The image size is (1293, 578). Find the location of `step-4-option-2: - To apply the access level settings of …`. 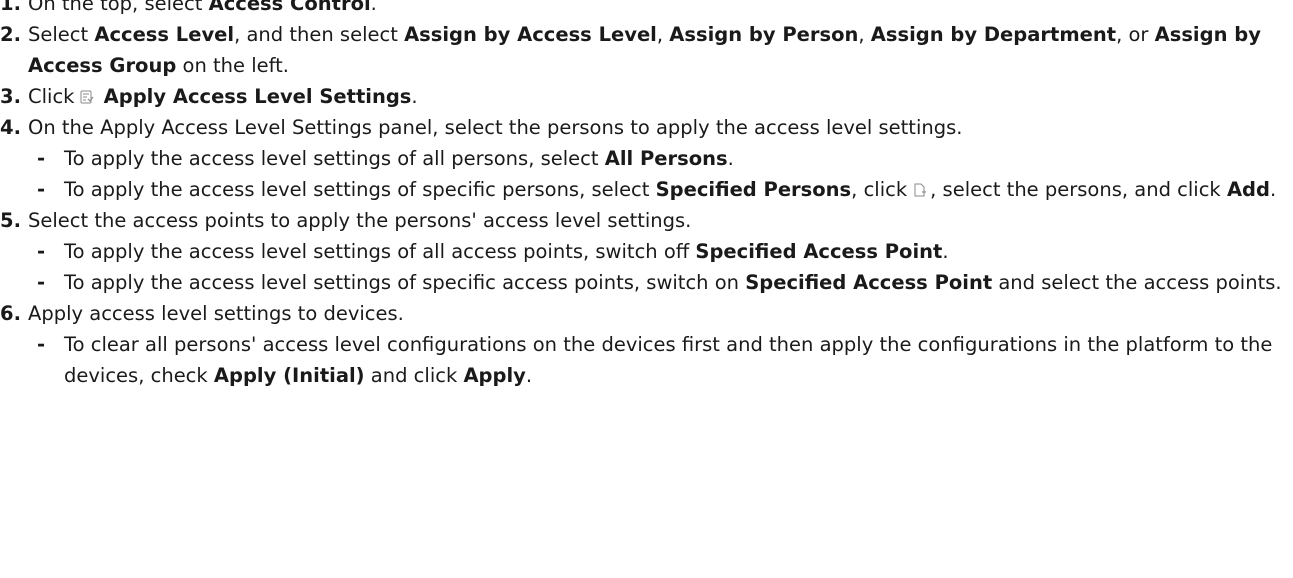

step-4-option-2: - To apply the access level settings of … is located at coordinates (646, 189).